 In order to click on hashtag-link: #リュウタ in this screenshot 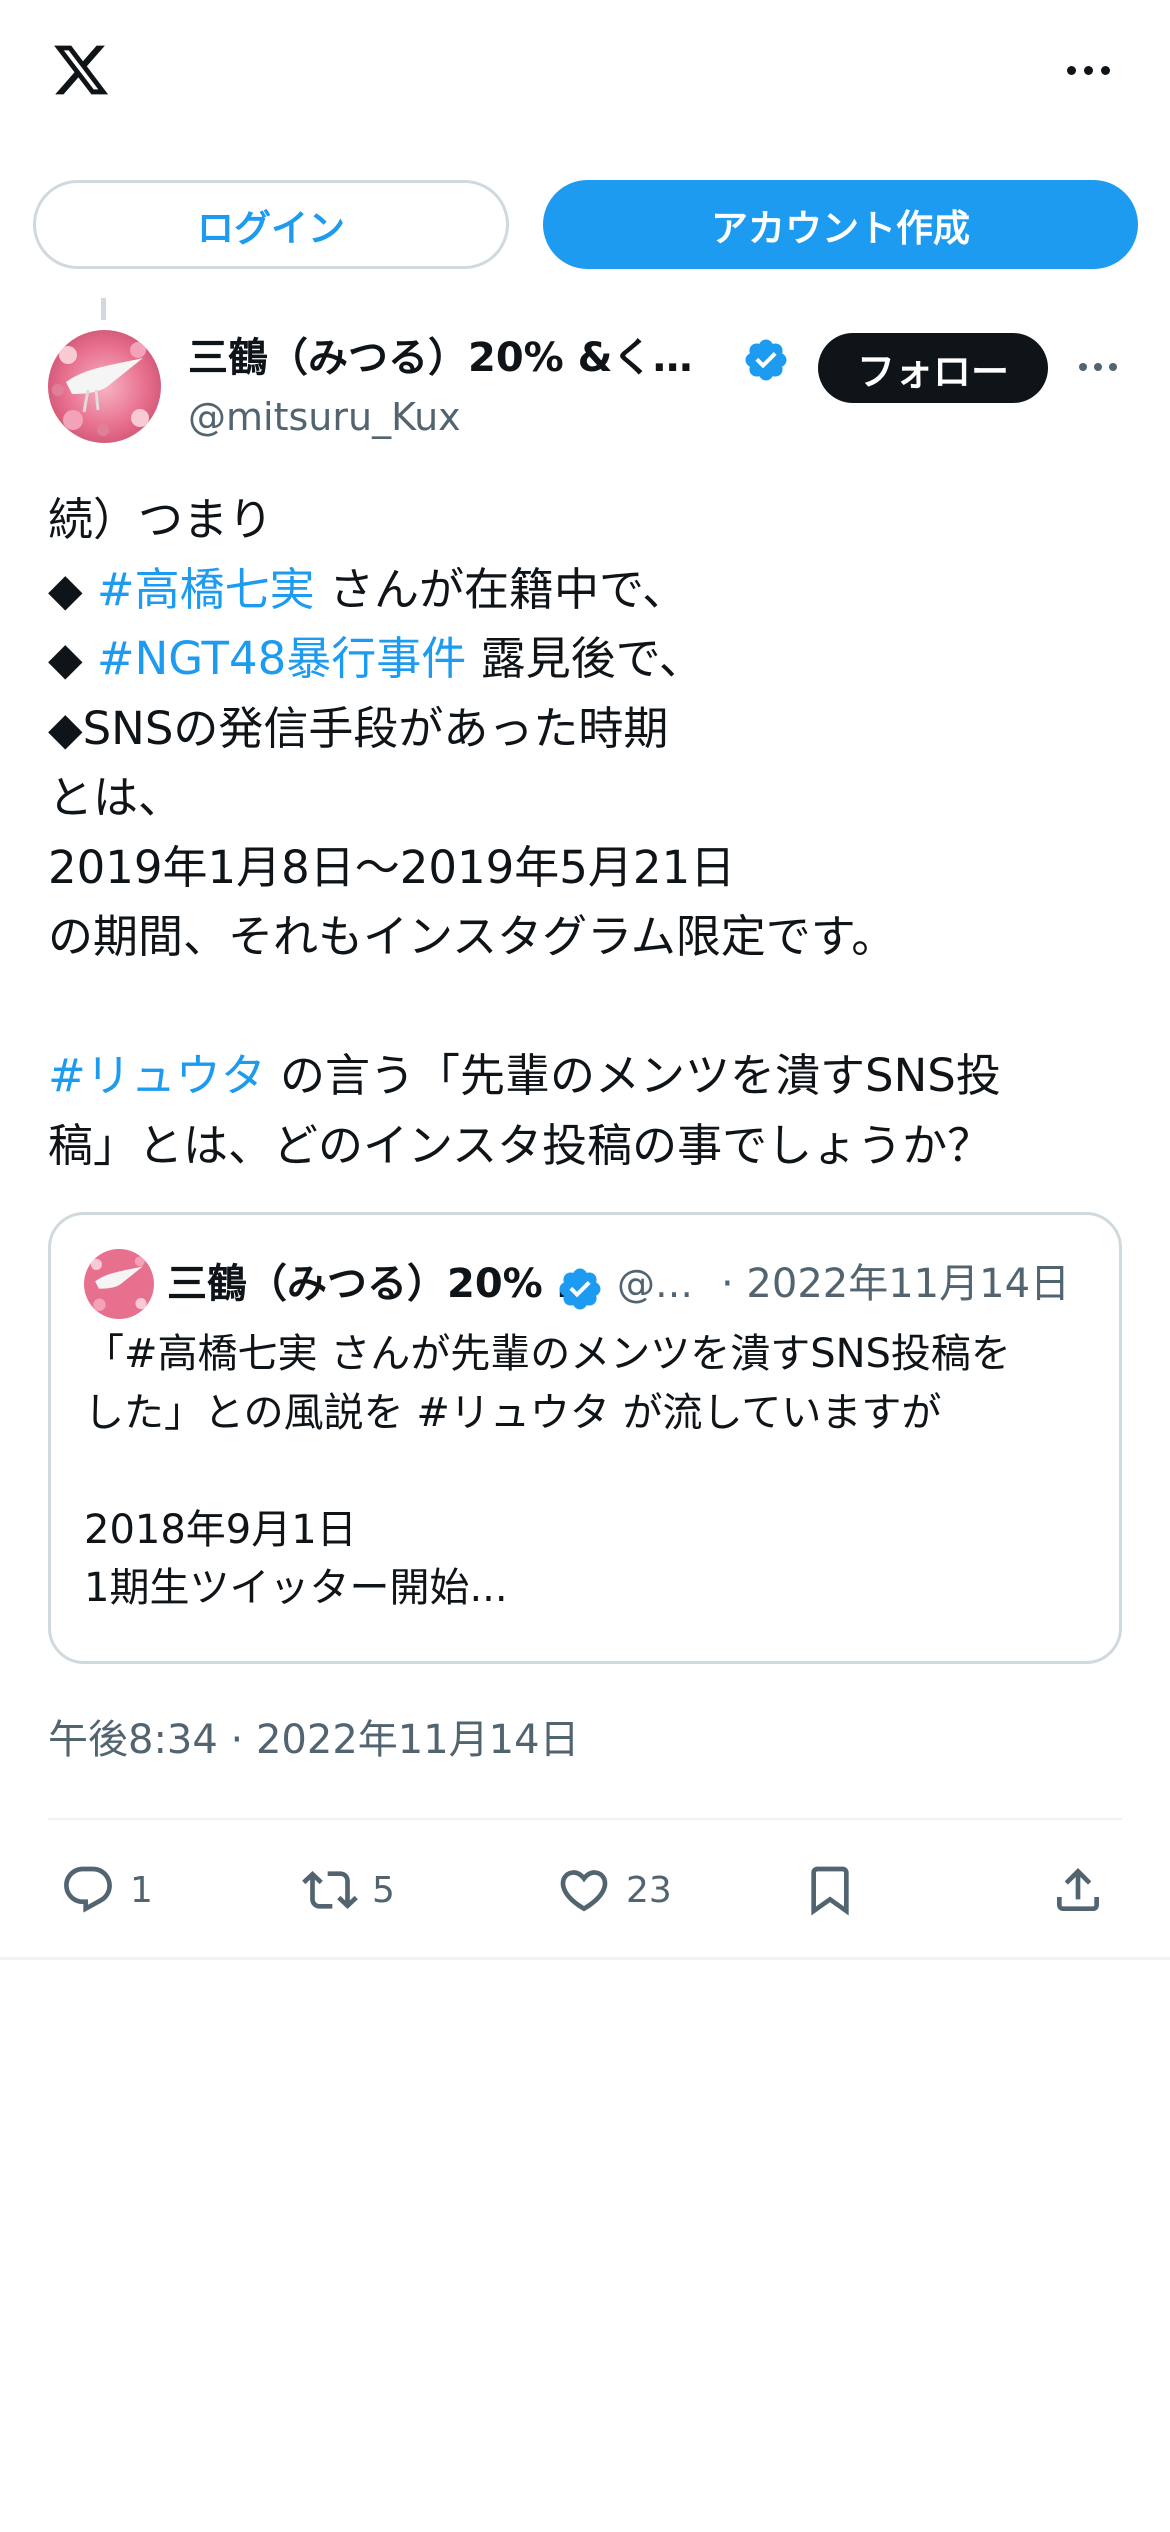, I will do `click(157, 1075)`.